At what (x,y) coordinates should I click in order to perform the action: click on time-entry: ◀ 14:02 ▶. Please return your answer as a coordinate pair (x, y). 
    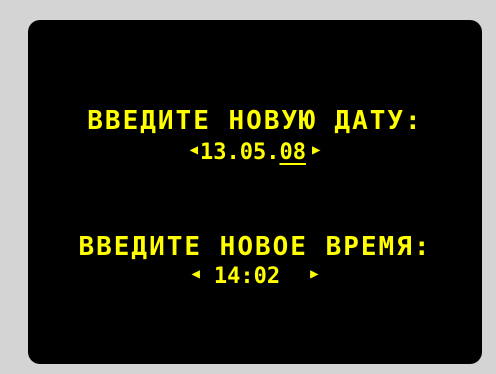
    Looking at the image, I should click on (255, 276).